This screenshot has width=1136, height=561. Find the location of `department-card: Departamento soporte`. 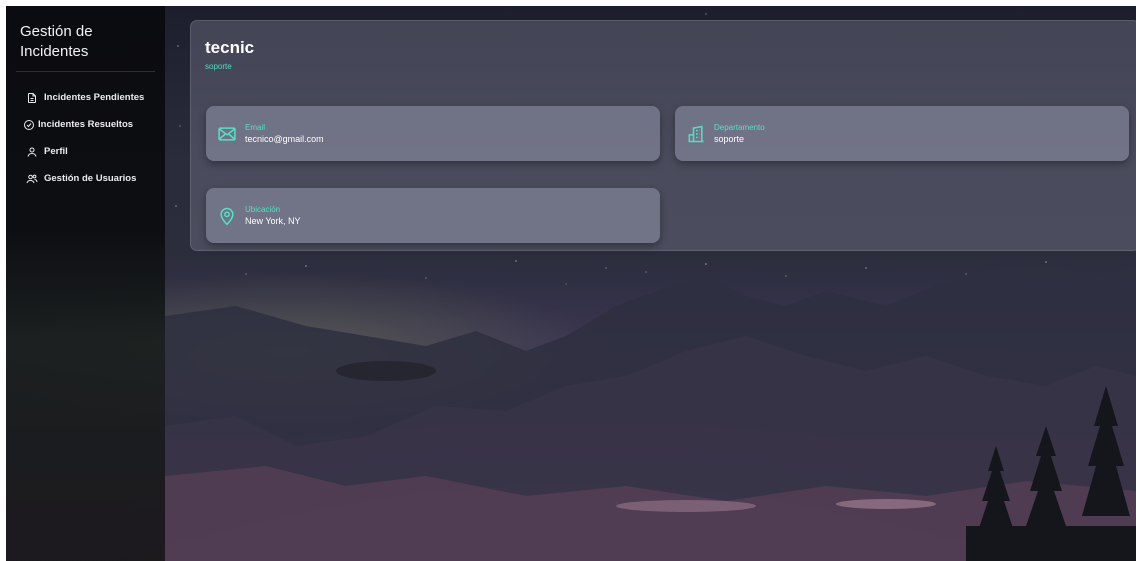

department-card: Departamento soporte is located at coordinates (902, 133).